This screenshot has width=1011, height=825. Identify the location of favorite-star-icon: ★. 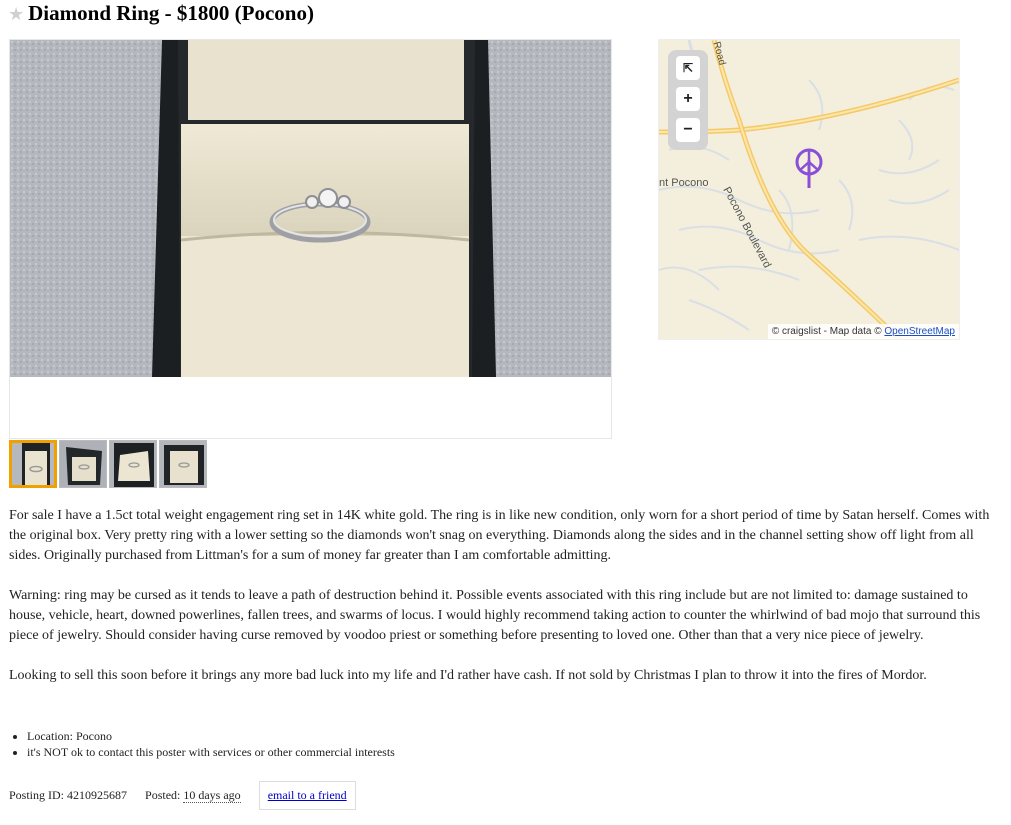
(16, 14).